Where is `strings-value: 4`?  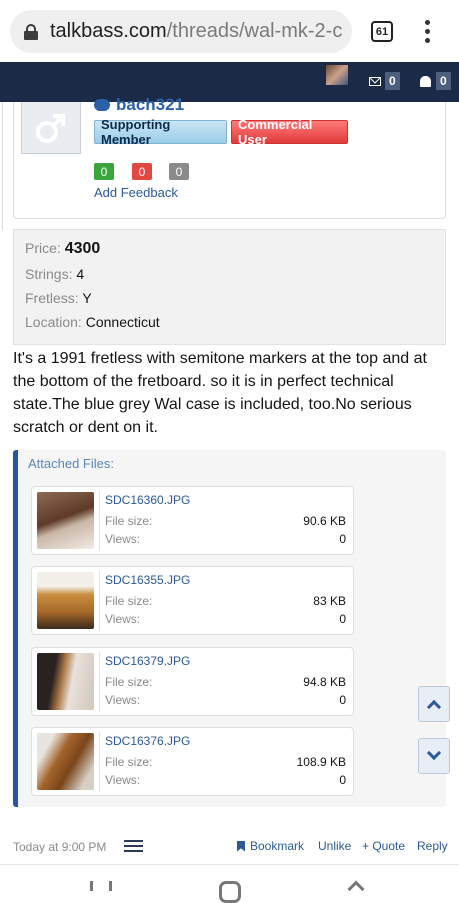
strings-value: 4 is located at coordinates (80, 274).